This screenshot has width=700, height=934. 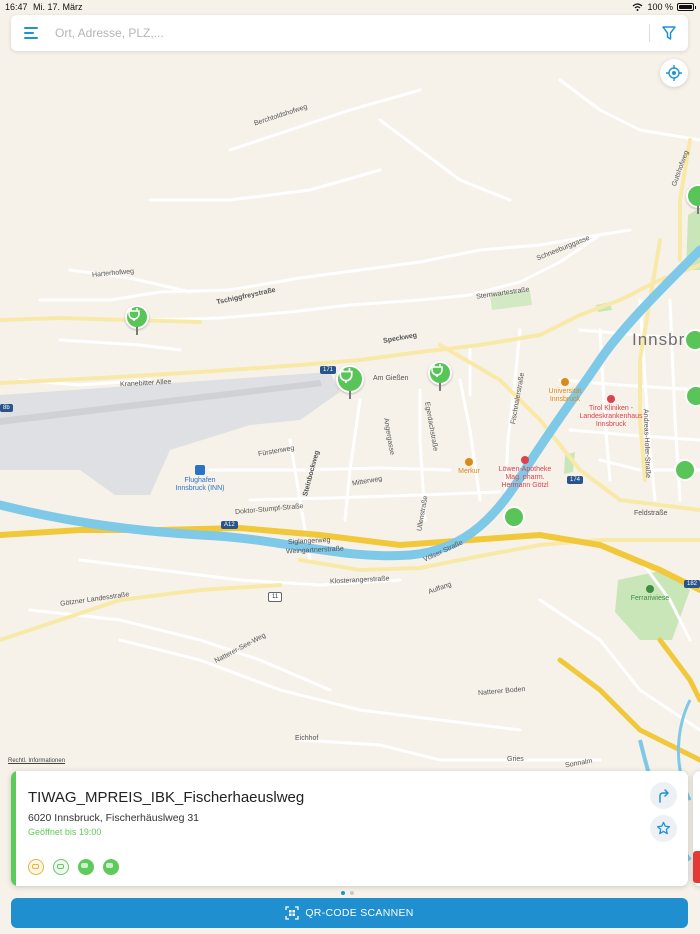 I want to click on filter-icon, so click(x=669, y=33).